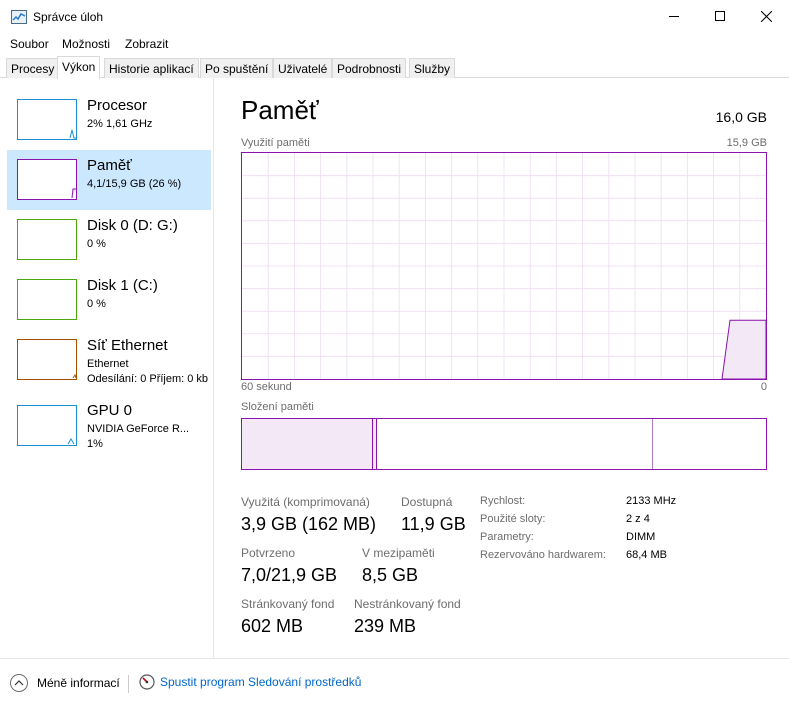 The image size is (789, 712). Describe the element at coordinates (47, 239) in the screenshot. I see `disk-0-thumbnail` at that location.